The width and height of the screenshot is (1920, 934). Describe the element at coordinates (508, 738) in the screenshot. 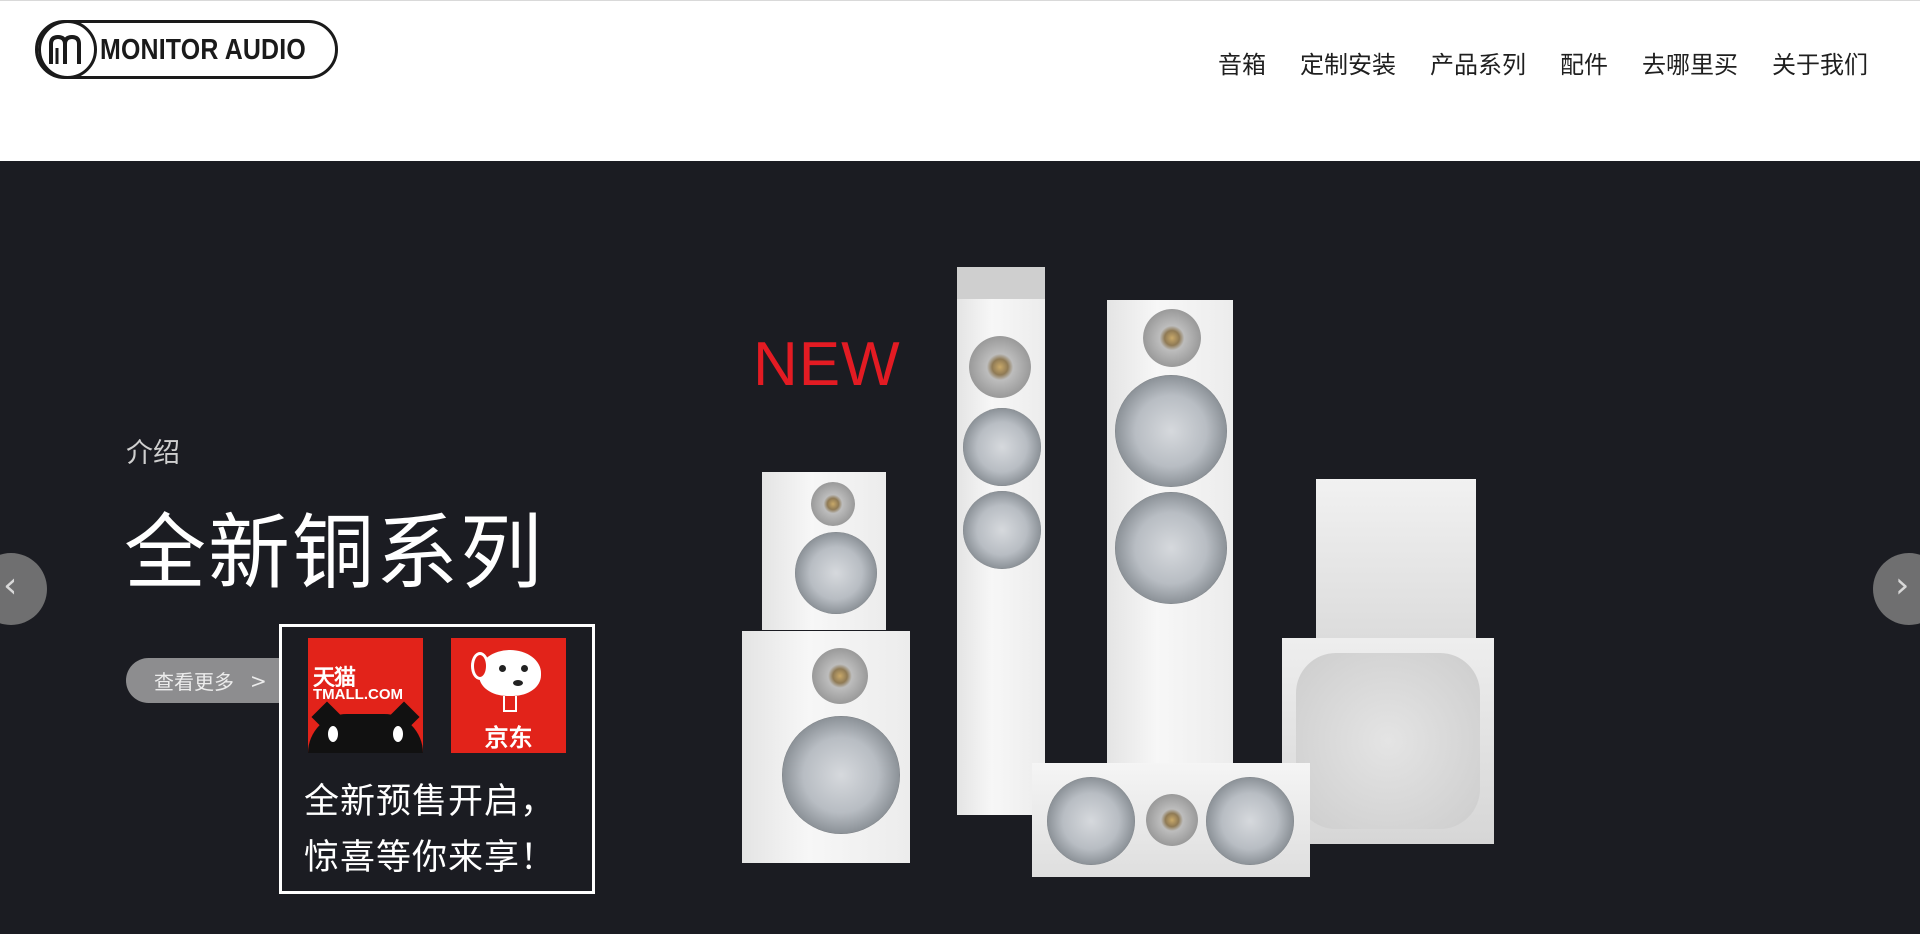

I see `jd-text: 京东` at that location.